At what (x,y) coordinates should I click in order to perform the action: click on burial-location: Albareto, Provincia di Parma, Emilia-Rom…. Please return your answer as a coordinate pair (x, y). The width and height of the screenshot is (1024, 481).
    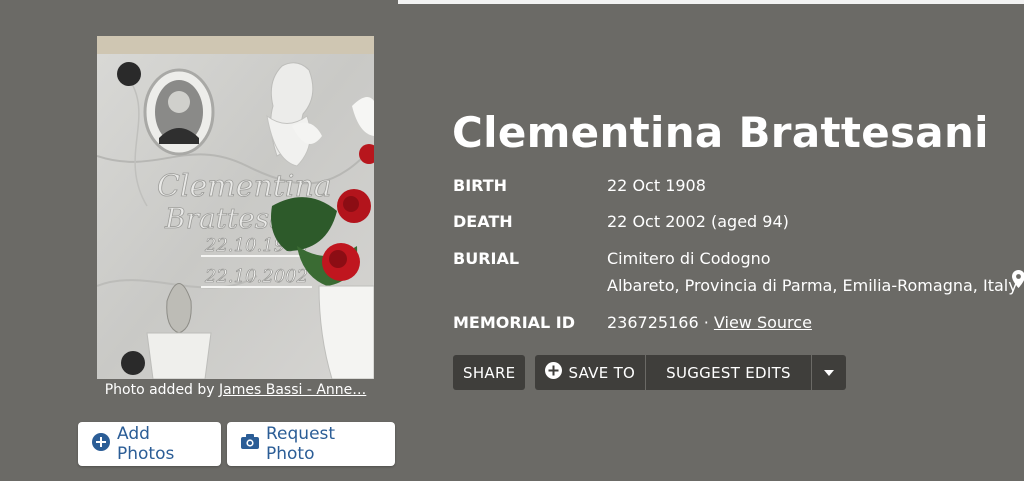
    Looking at the image, I should click on (812, 285).